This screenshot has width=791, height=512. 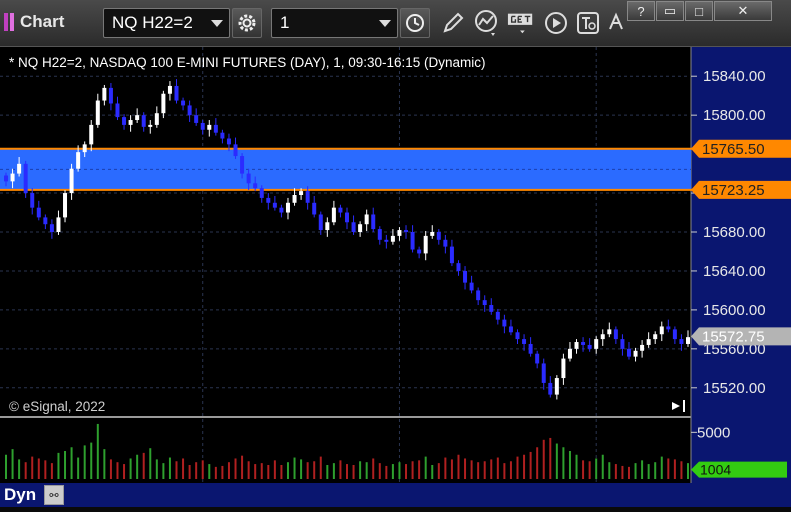 I want to click on get-data-icon, so click(x=520, y=23).